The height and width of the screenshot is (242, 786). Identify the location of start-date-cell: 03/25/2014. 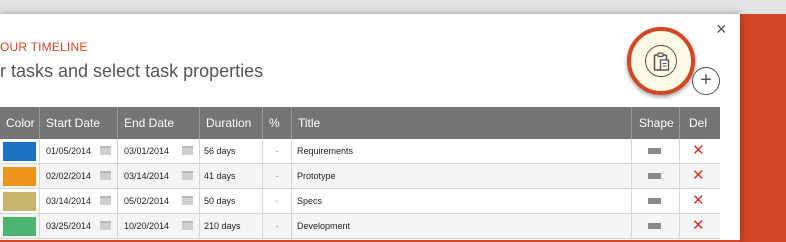
(79, 226).